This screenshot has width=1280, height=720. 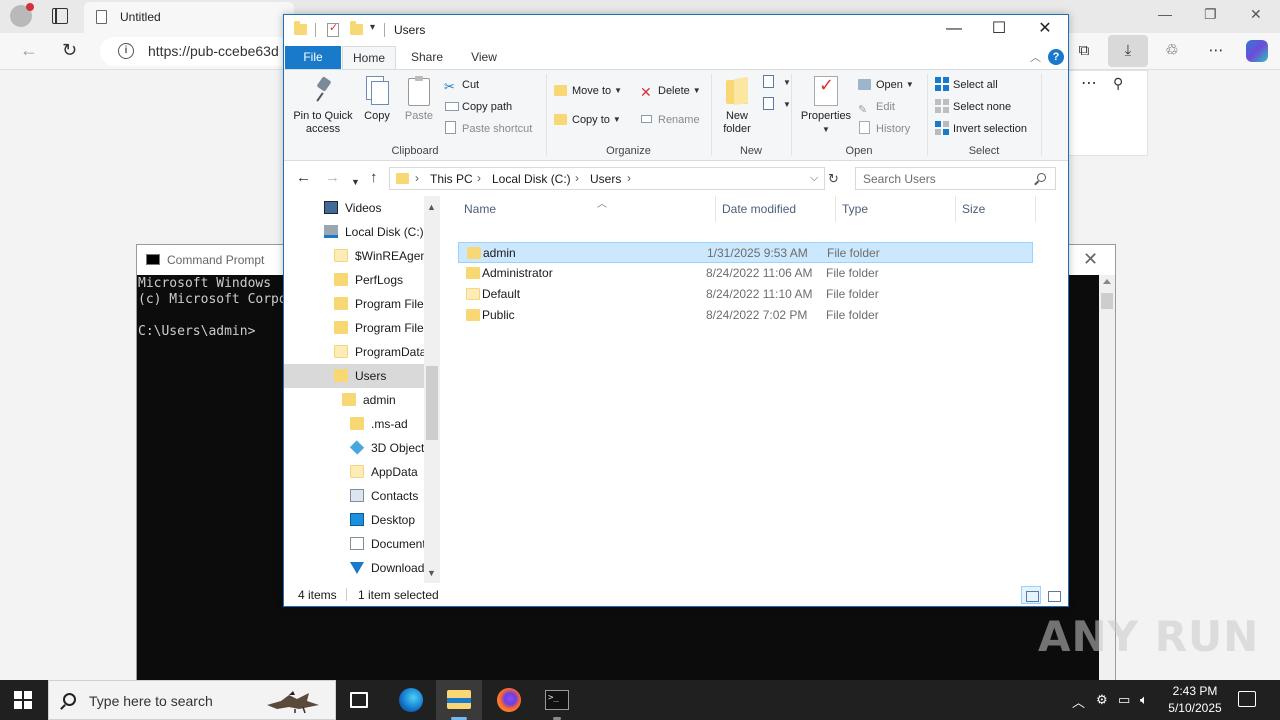 What do you see at coordinates (1045, 30) in the screenshot?
I see `close-button: ✕` at bounding box center [1045, 30].